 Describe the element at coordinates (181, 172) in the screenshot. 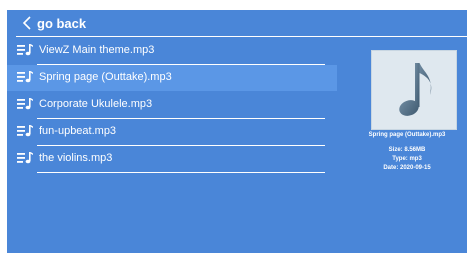

I see `row-divider` at that location.